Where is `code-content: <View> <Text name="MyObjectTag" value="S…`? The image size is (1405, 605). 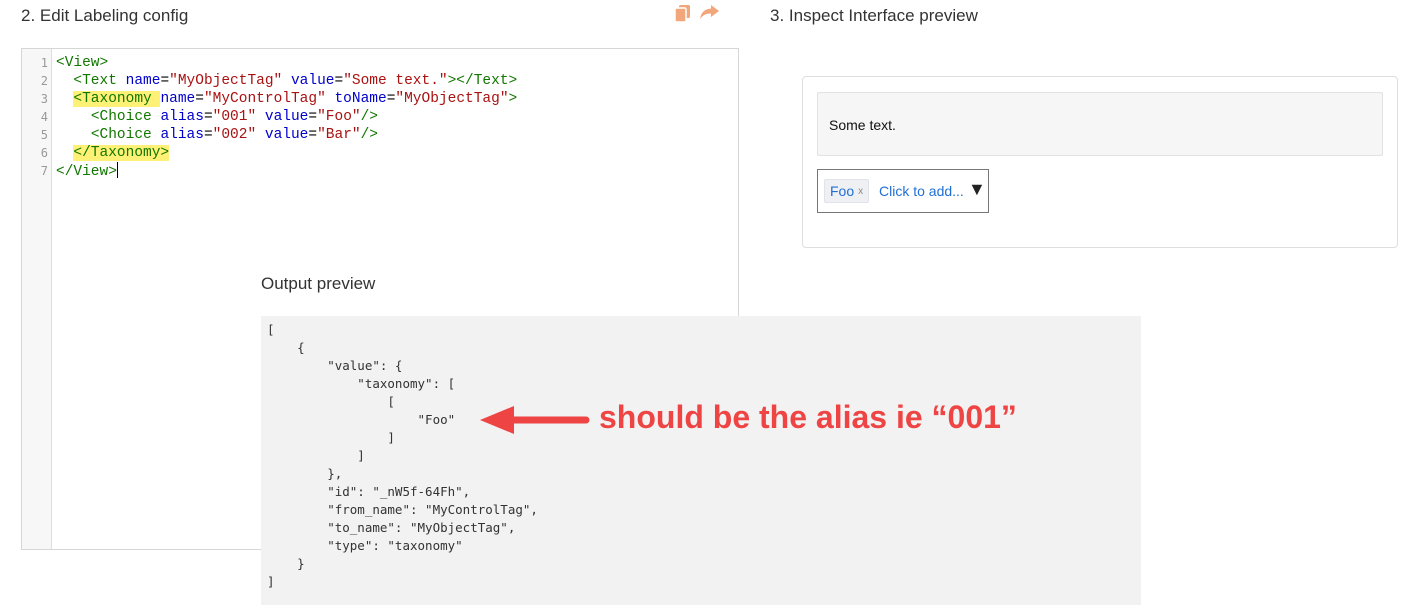
code-content: <View> <Text name="MyObjectTag" value="S… is located at coordinates (286, 117).